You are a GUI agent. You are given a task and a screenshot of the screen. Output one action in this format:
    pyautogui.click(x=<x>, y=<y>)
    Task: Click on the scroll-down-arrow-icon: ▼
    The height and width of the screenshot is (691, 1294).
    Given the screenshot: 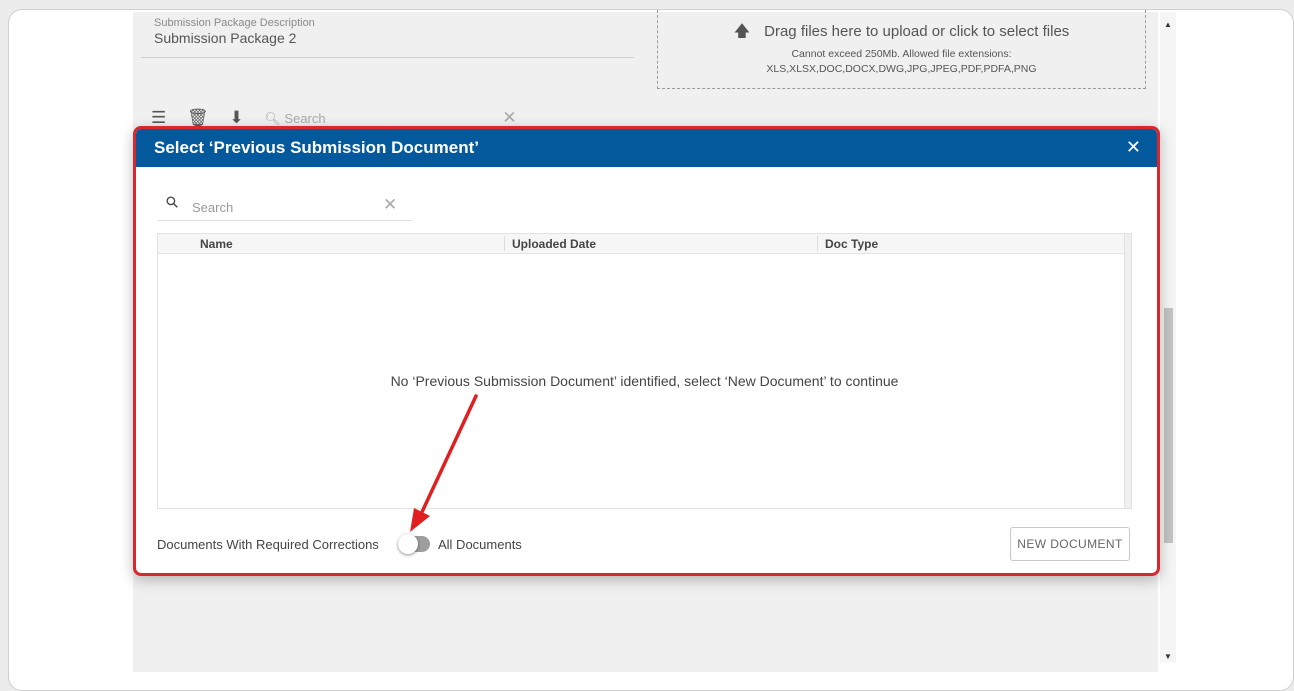 What is the action you would take?
    pyautogui.click(x=1168, y=656)
    